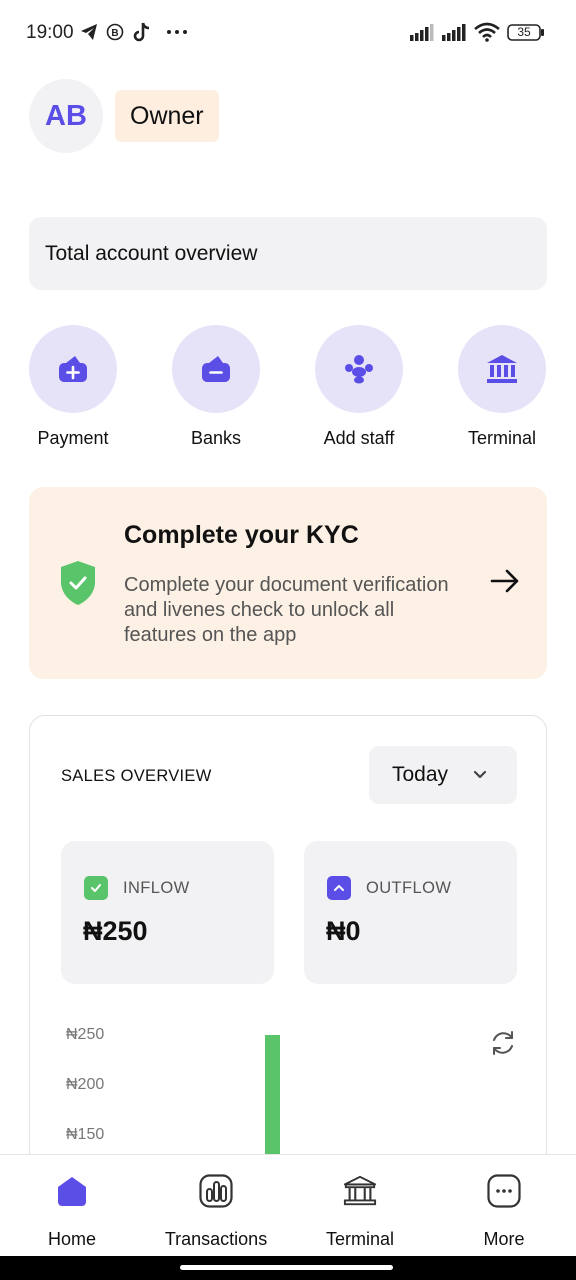  Describe the element at coordinates (288, 32) in the screenshot. I see `status-bar: 19:00 B 35` at that location.